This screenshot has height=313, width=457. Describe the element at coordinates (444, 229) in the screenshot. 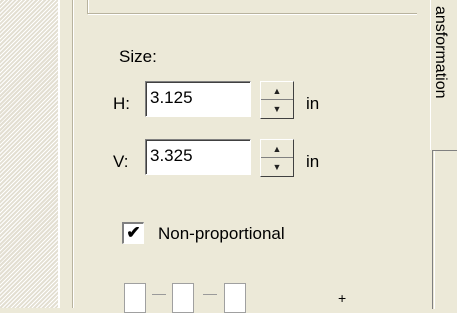

I see `side-panel-box` at that location.